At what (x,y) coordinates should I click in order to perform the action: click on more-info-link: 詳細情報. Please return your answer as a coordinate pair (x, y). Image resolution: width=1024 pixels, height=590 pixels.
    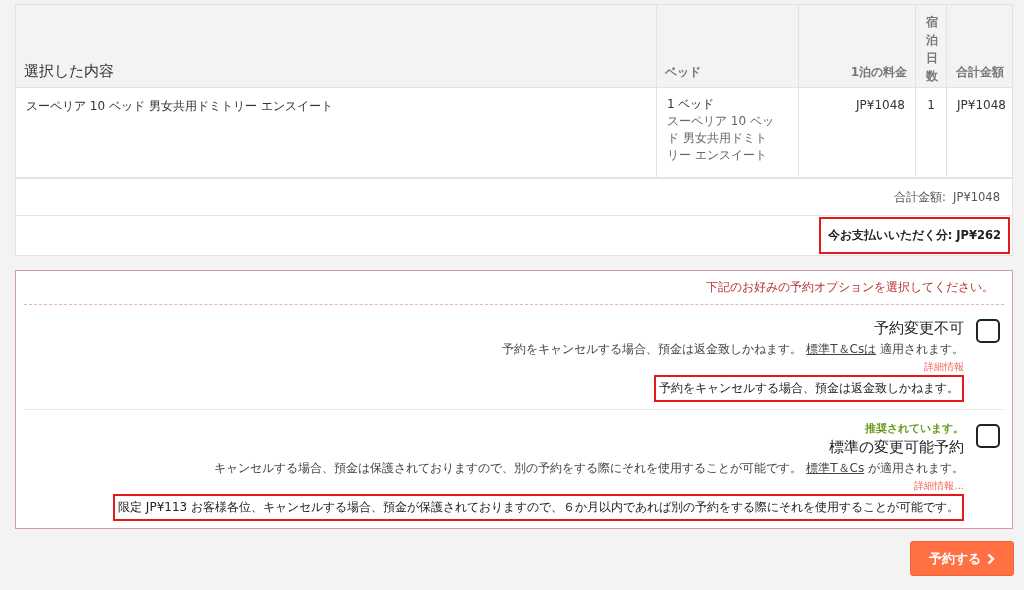
    Looking at the image, I should click on (944, 367).